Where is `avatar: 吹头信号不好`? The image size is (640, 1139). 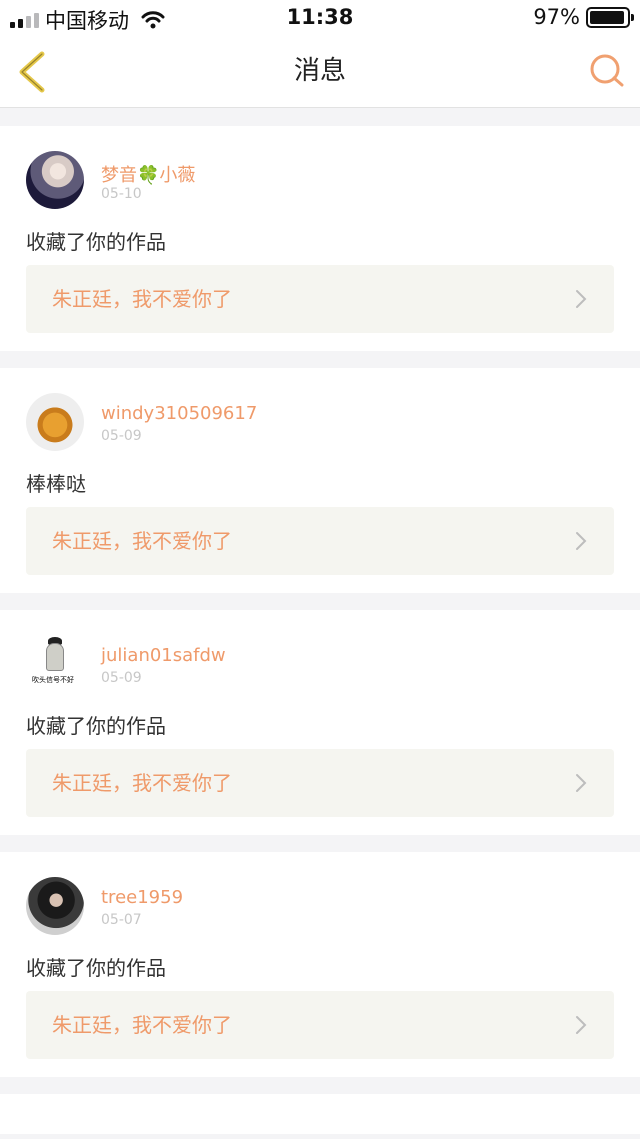 avatar: 吹头信号不好 is located at coordinates (55, 664).